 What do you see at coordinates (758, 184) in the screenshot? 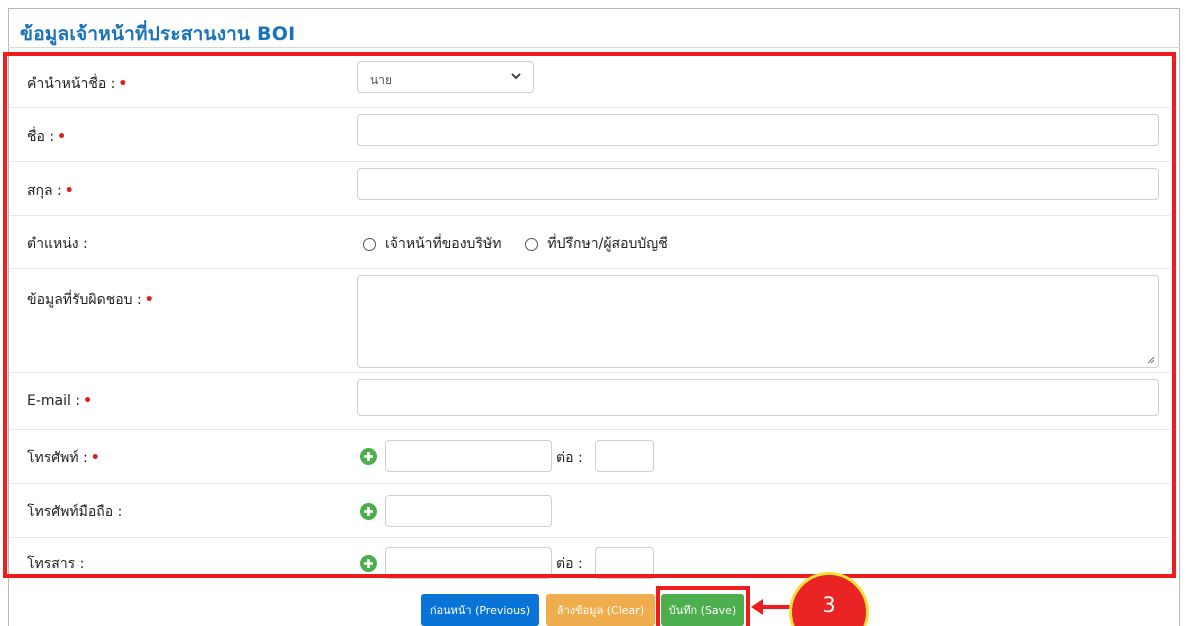
I see `last-name-input` at bounding box center [758, 184].